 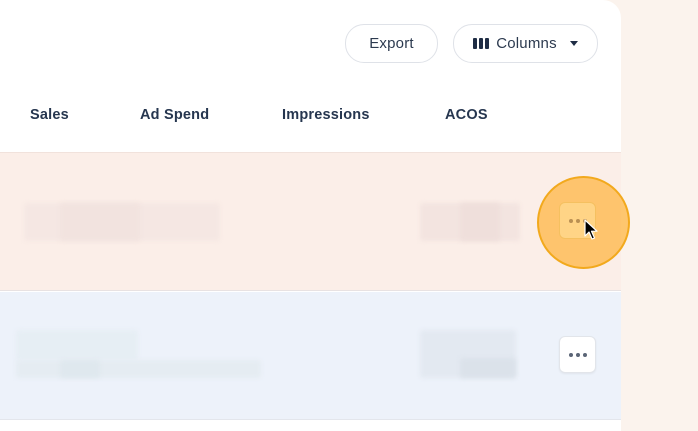 What do you see at coordinates (591, 229) in the screenshot?
I see `pointer-cursor-icon` at bounding box center [591, 229].